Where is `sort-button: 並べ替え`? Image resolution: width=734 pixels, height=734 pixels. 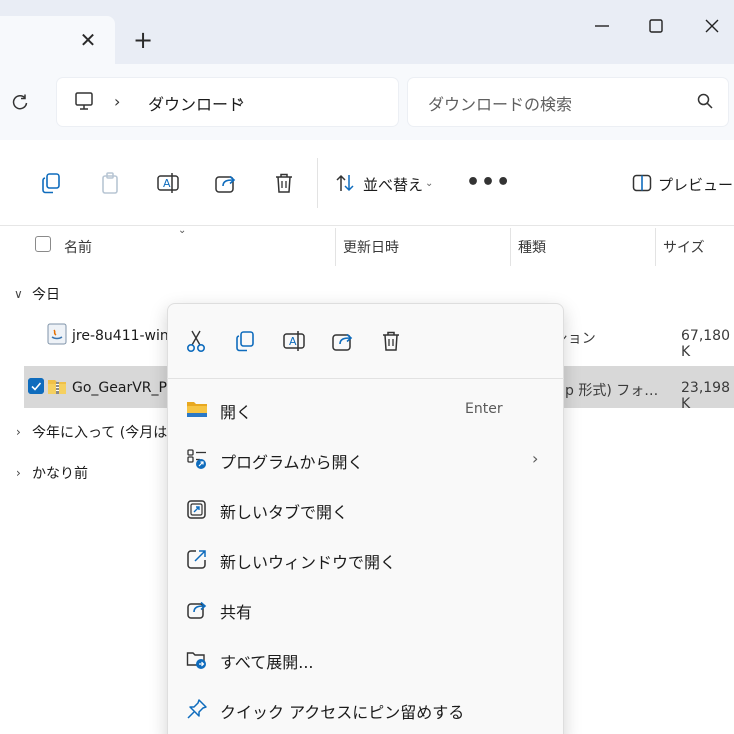 sort-button: 並べ替え is located at coordinates (393, 184).